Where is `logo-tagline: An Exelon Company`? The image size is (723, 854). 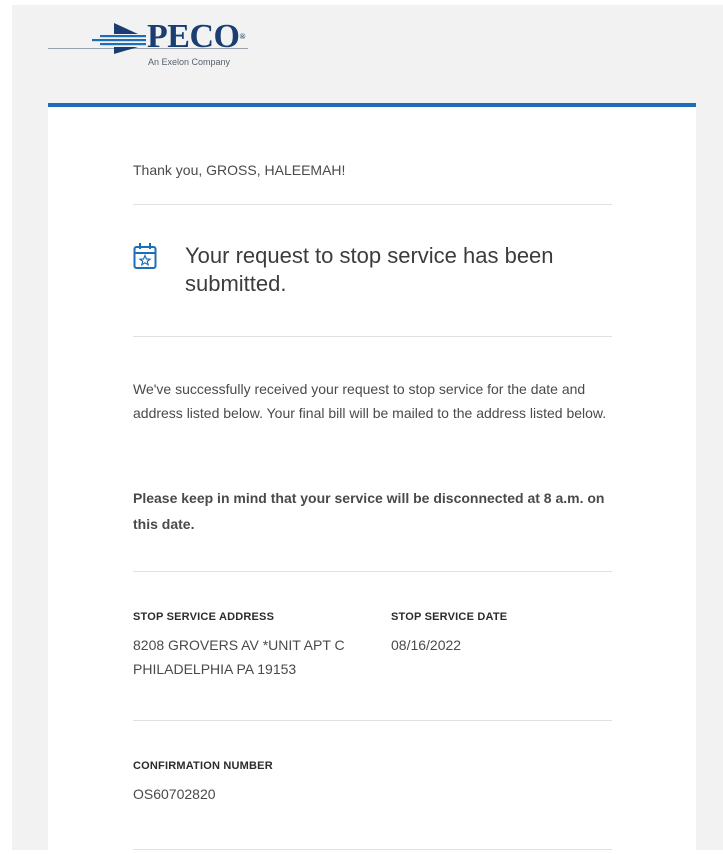
logo-tagline: An Exelon Company is located at coordinates (189, 62).